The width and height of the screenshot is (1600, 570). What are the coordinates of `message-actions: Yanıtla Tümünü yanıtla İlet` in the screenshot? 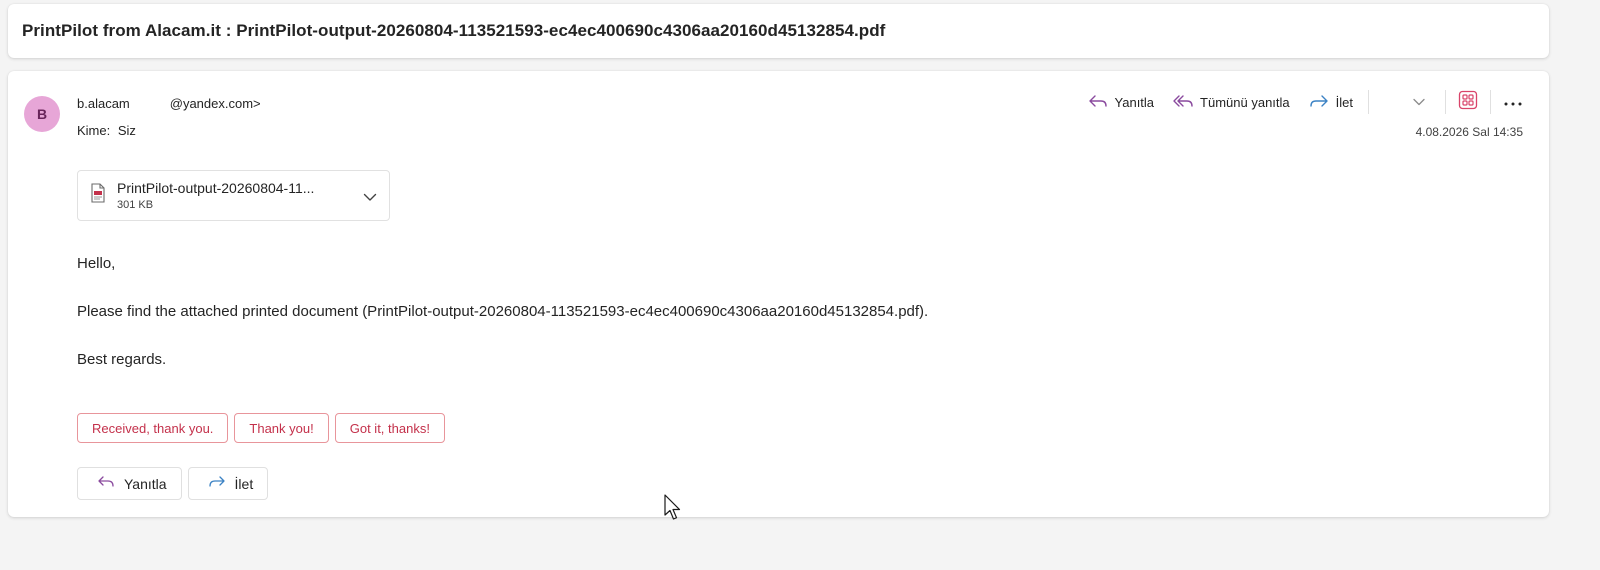 It's located at (1303, 102).